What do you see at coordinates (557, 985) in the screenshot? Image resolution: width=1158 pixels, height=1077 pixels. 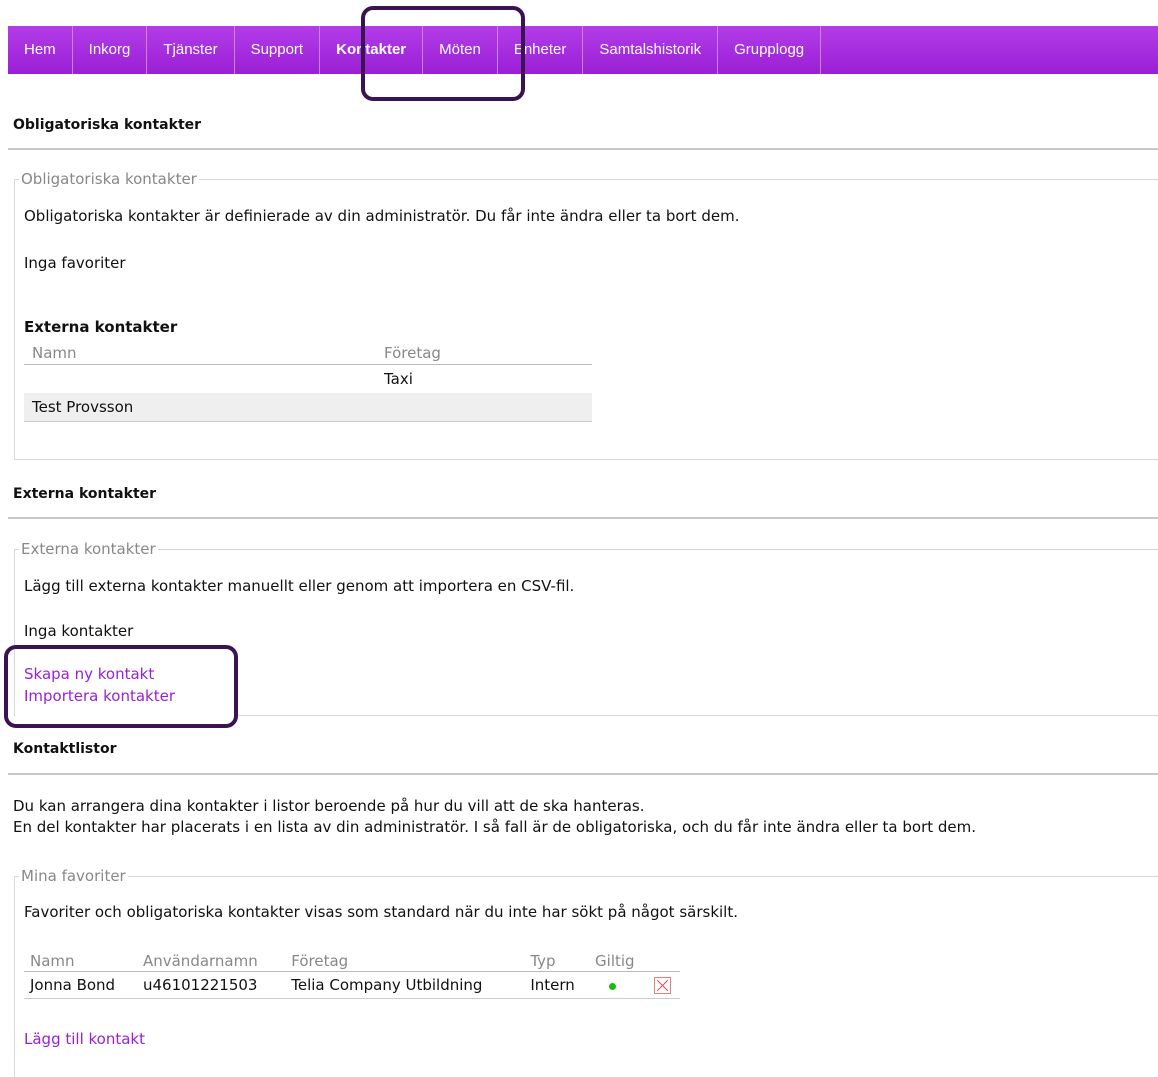 I see `cell-type: Intern` at bounding box center [557, 985].